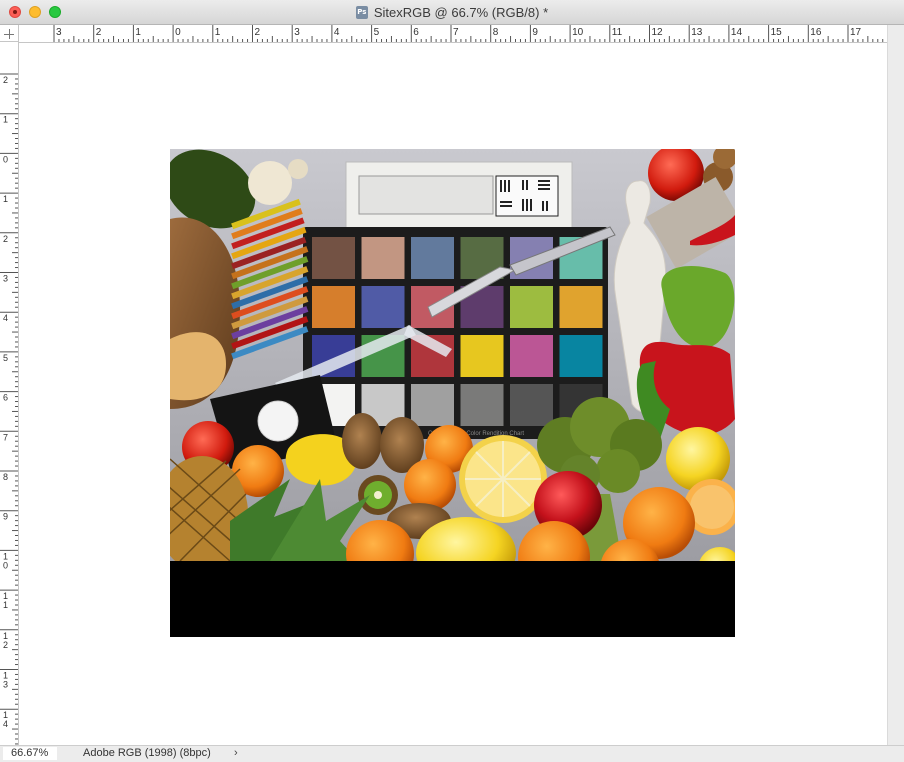  Describe the element at coordinates (30, 753) in the screenshot. I see `zoom-level-field: 66.67%` at that location.